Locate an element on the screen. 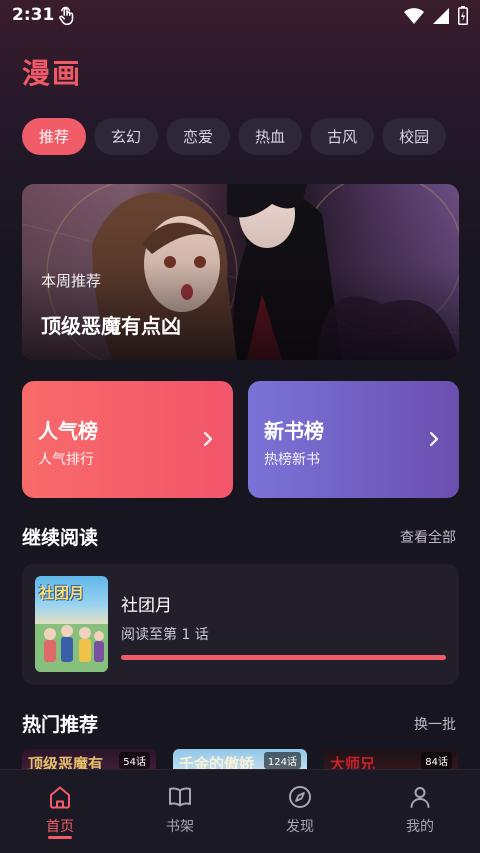 The image size is (480, 853). reading-progress-bar is located at coordinates (283, 657).